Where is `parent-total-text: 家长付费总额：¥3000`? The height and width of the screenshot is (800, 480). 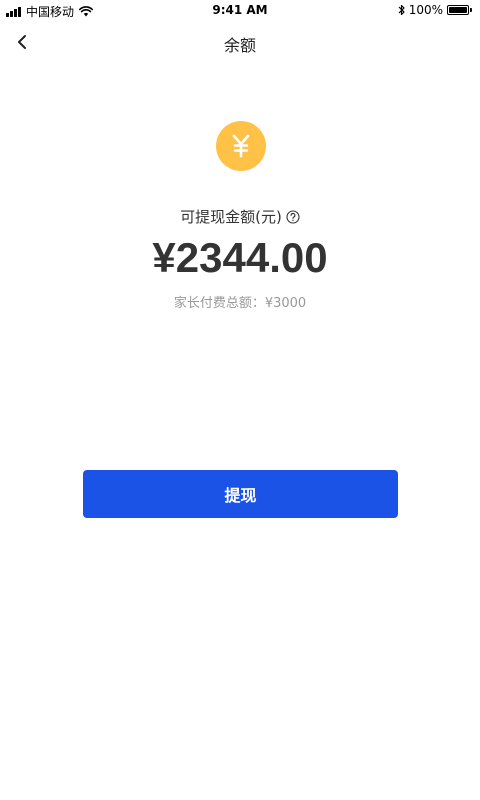 parent-total-text: 家长付费总额：¥3000 is located at coordinates (240, 303).